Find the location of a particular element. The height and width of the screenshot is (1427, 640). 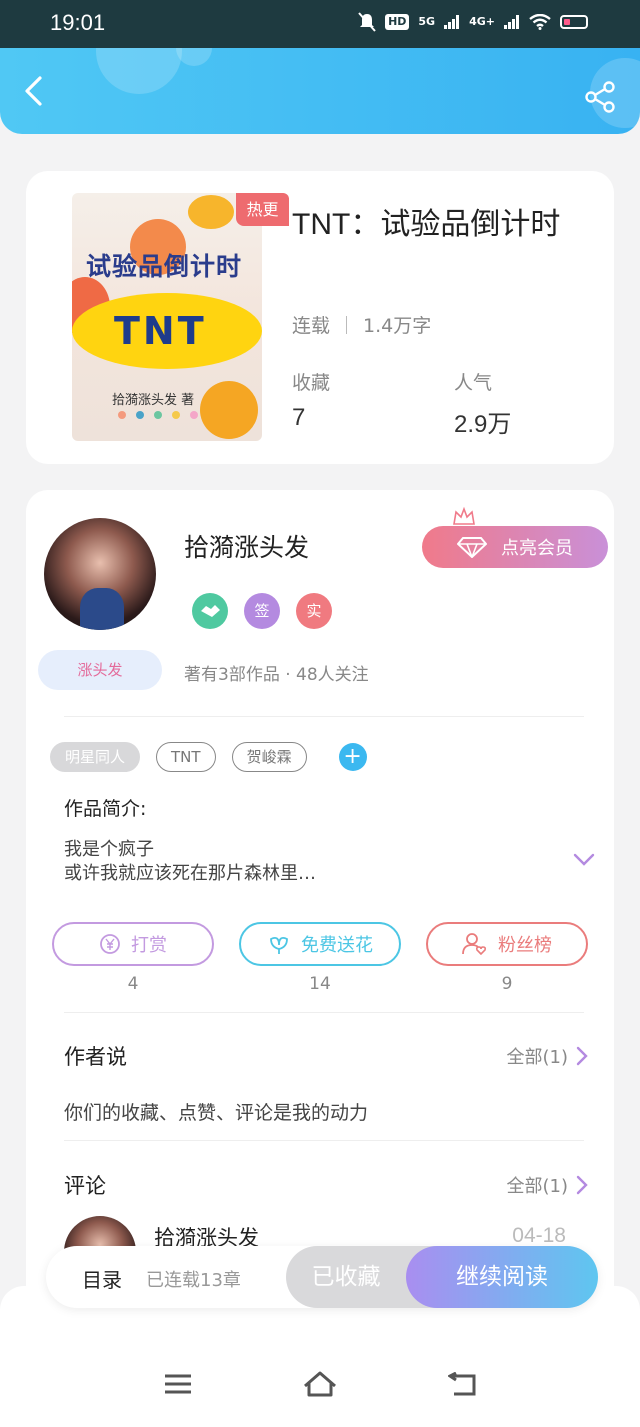

vip-button-label: 点亮会员 is located at coordinates (537, 548).